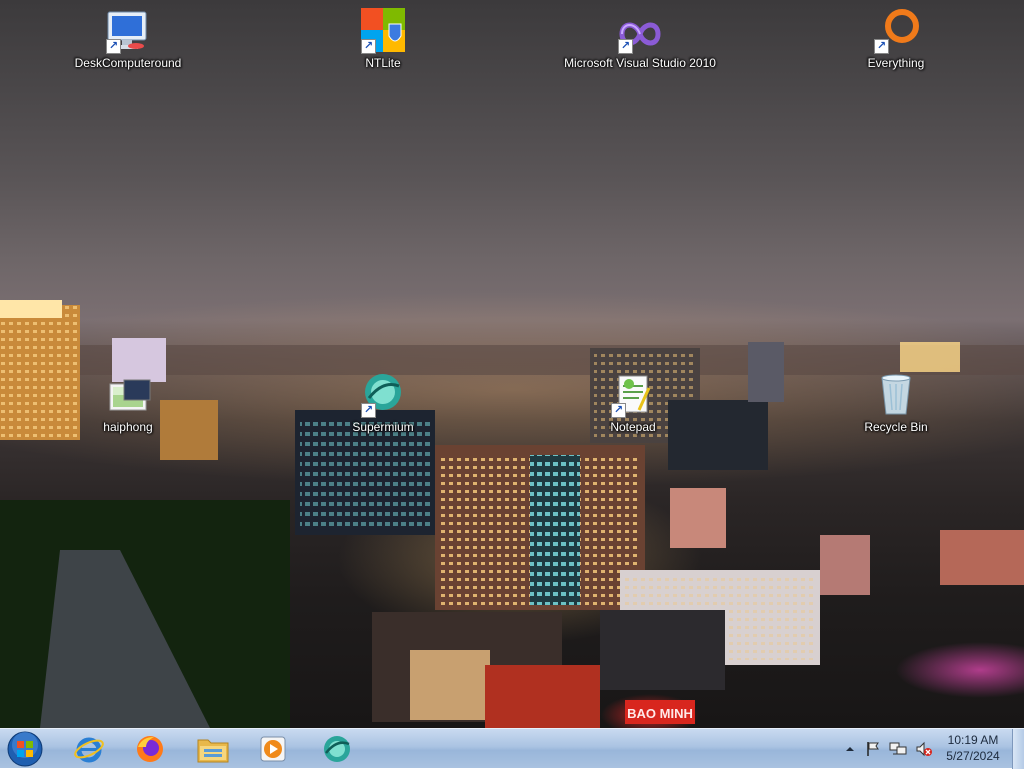 This screenshot has height=773, width=1024. I want to click on everything-icon: ↗, so click(896, 30).